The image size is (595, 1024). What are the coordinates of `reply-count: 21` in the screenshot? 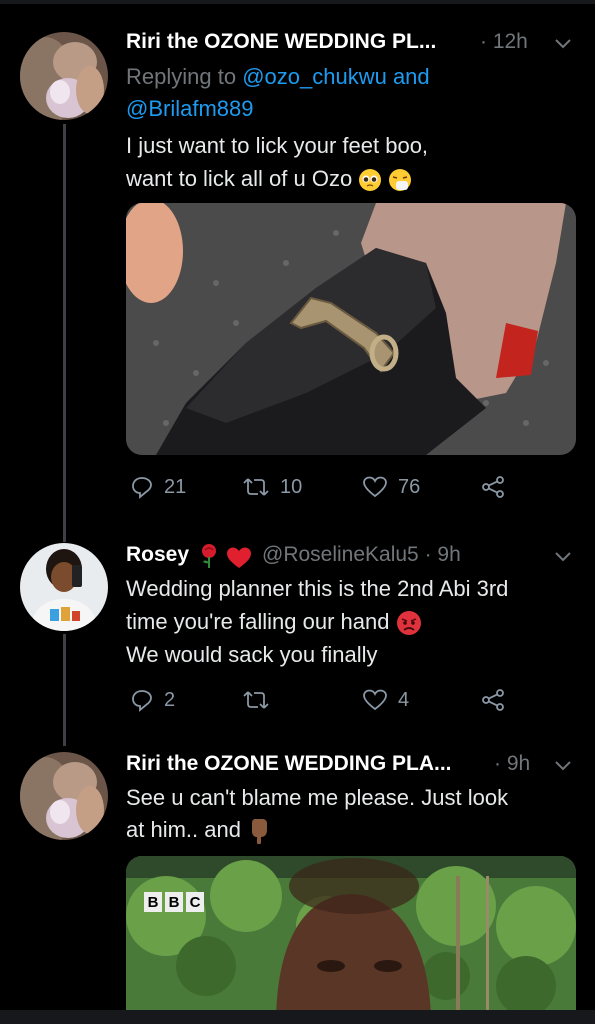 It's located at (175, 486).